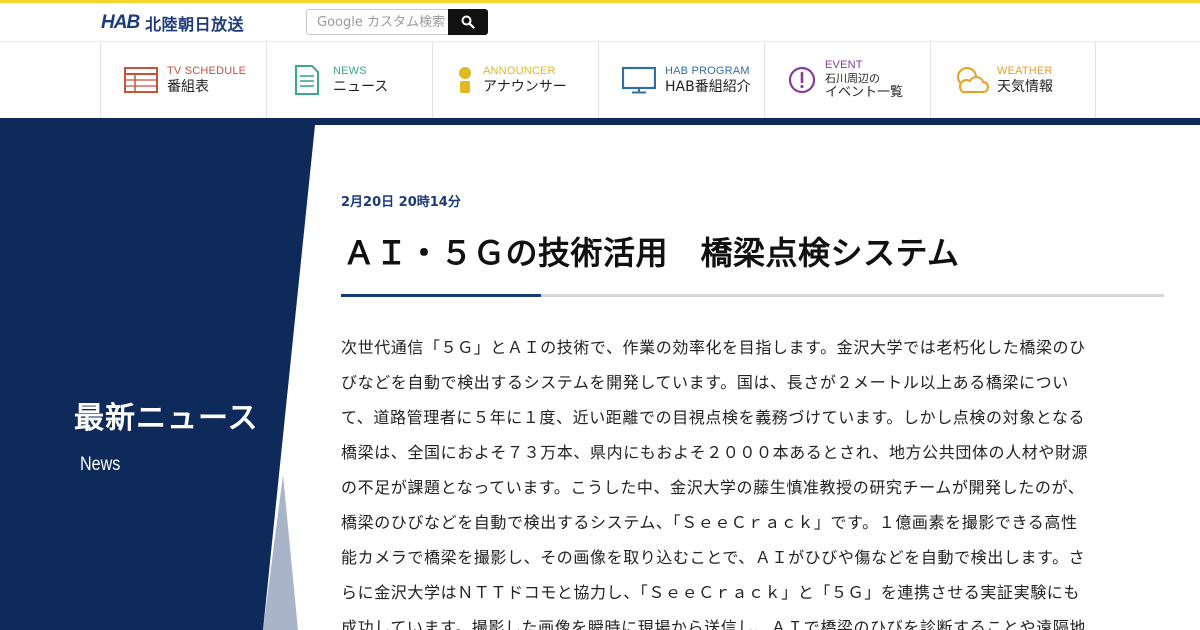 This screenshot has height=630, width=1200. Describe the element at coordinates (1025, 87) in the screenshot. I see `nav-label-ja: 天気情報` at that location.